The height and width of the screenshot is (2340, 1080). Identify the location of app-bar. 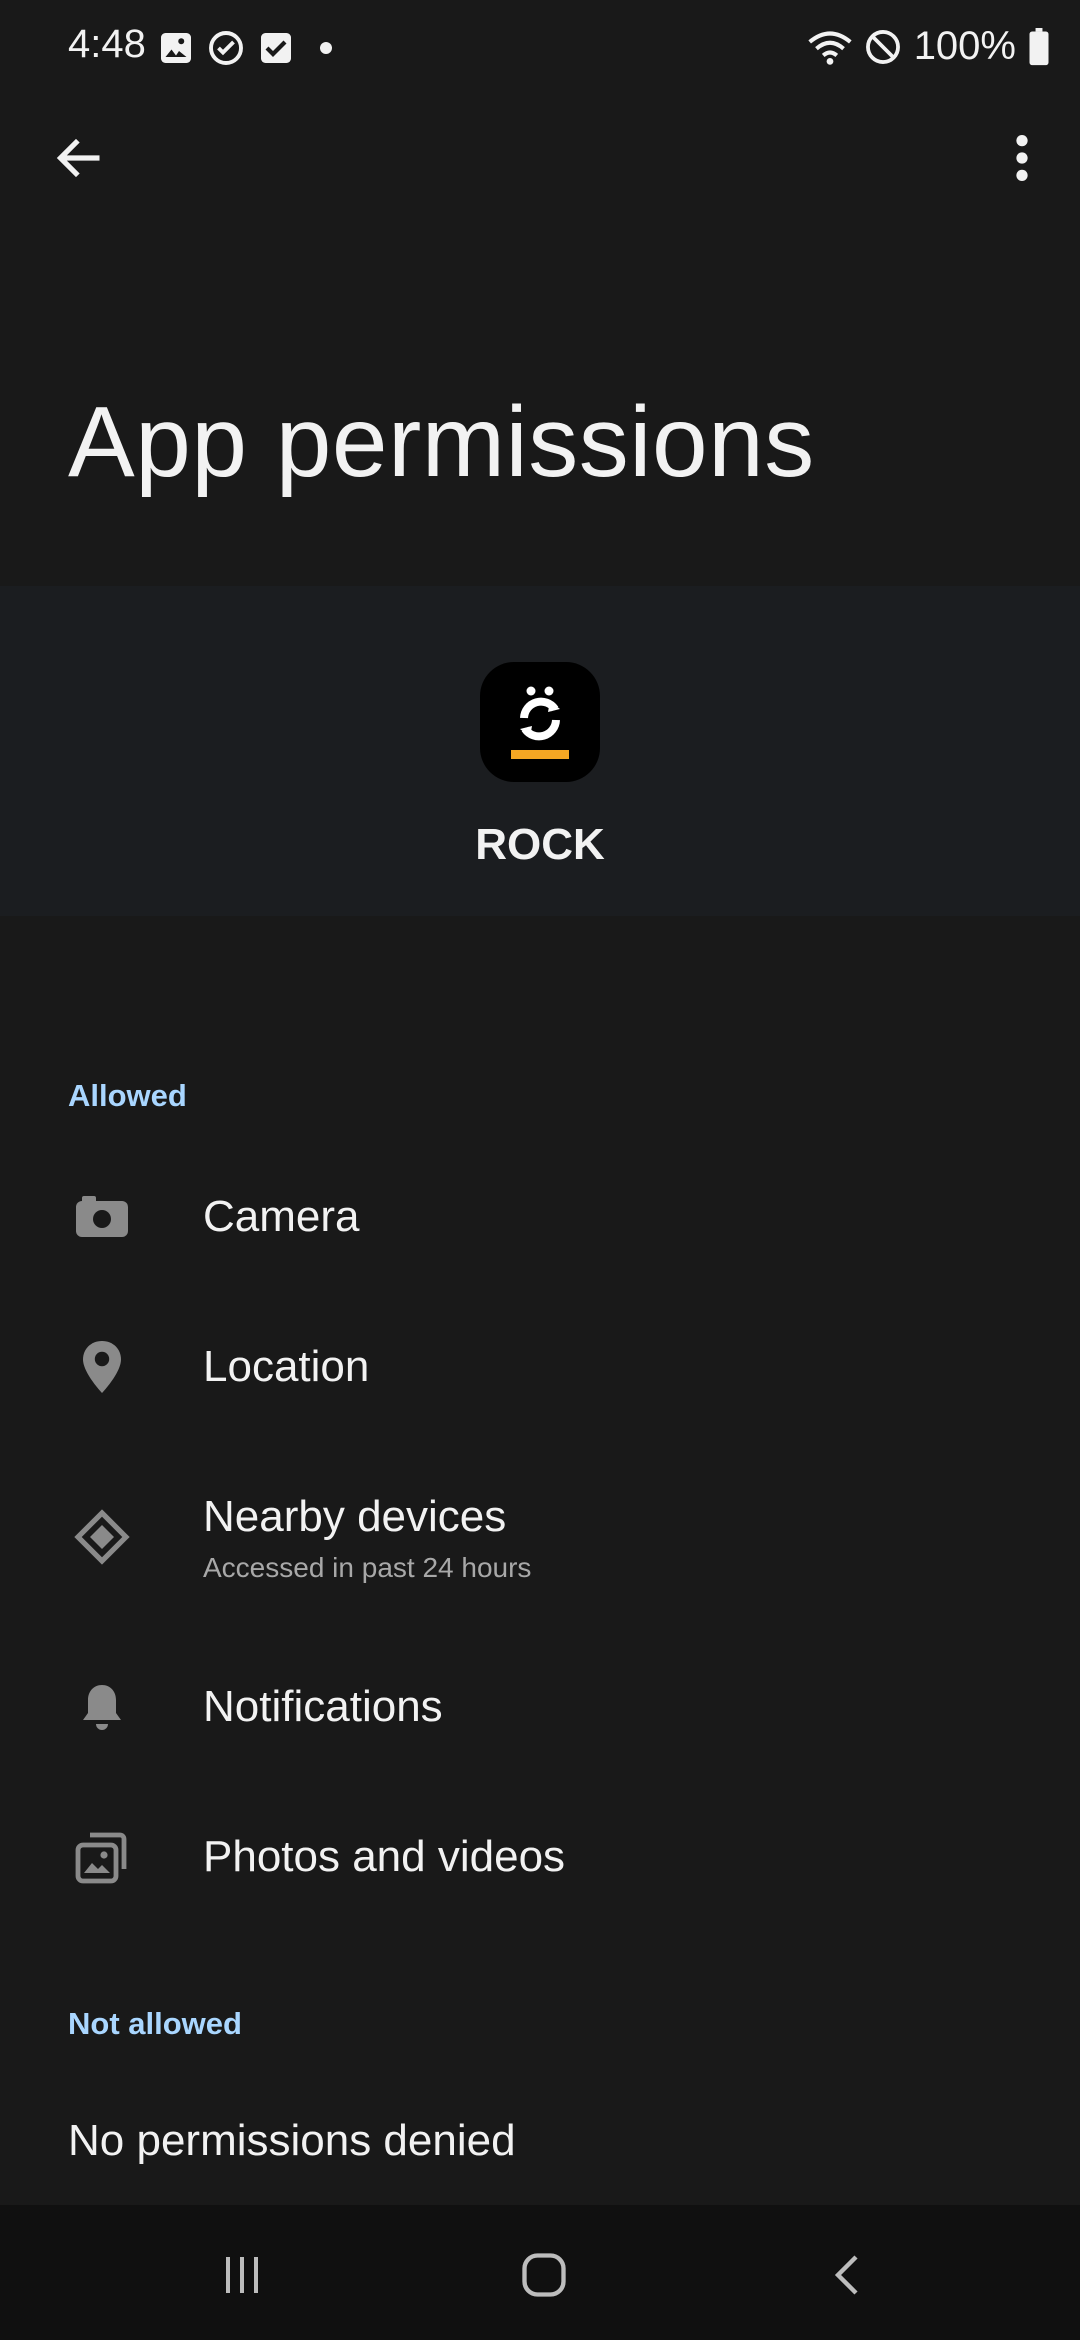
(540, 155).